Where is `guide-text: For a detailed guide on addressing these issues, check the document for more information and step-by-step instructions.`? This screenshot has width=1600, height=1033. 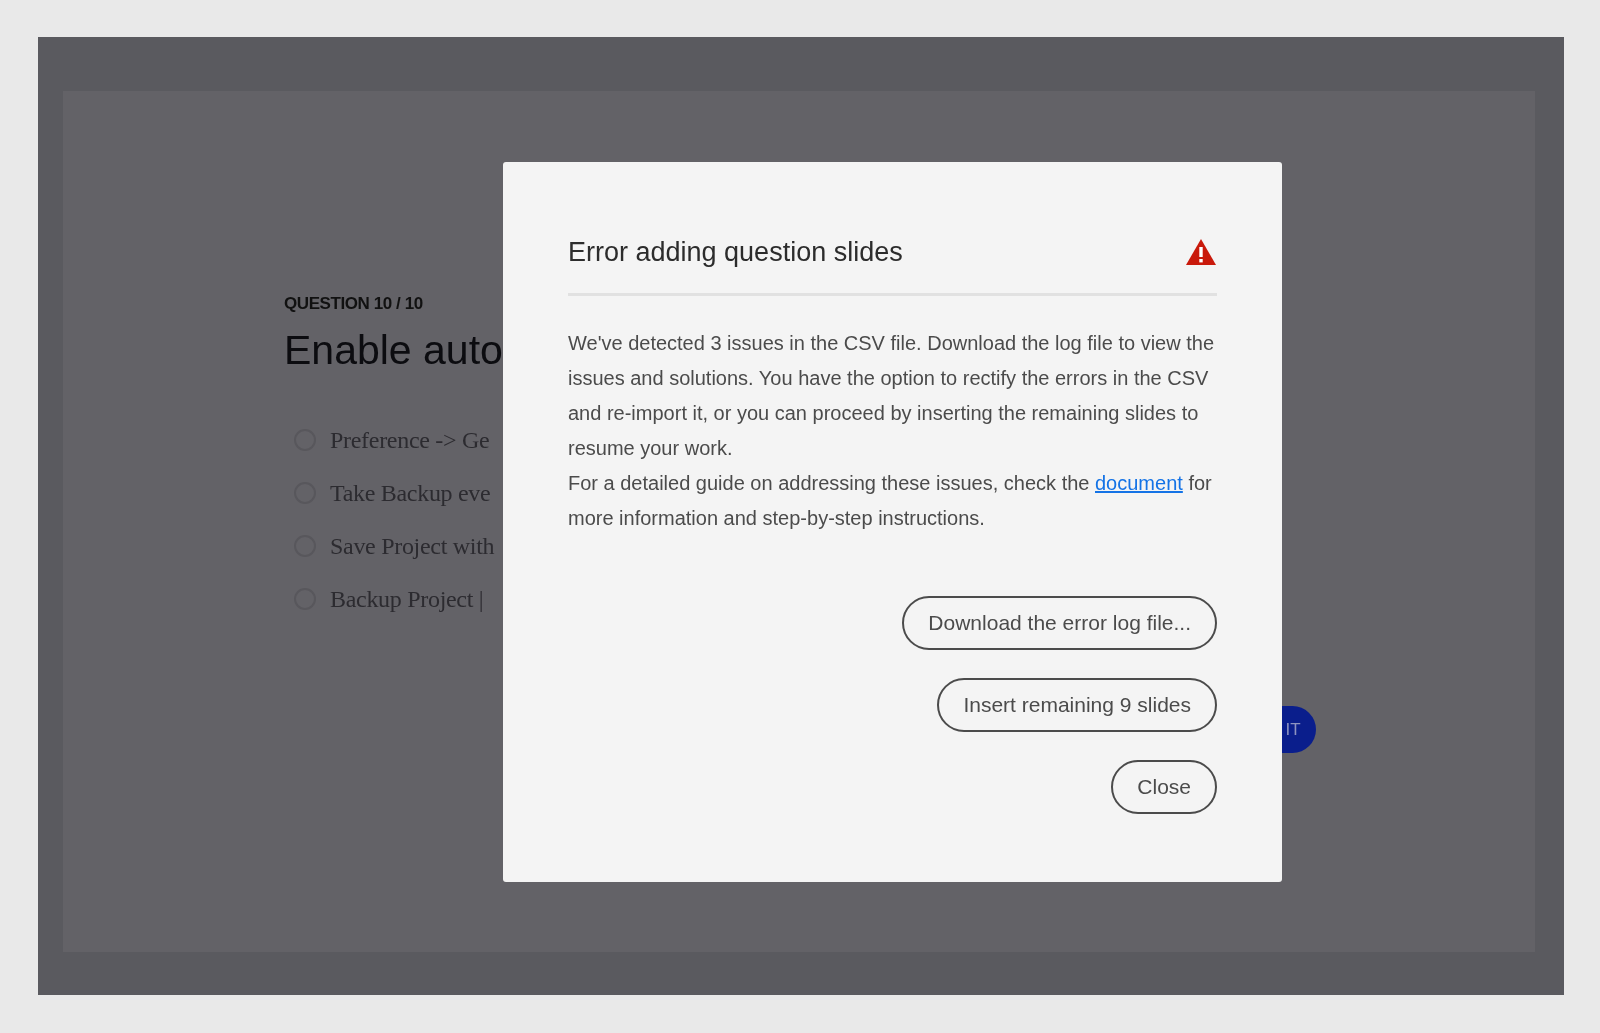 guide-text: For a detailed guide on addressing these issues, check the document for more information and step-by-step instructions. is located at coordinates (890, 500).